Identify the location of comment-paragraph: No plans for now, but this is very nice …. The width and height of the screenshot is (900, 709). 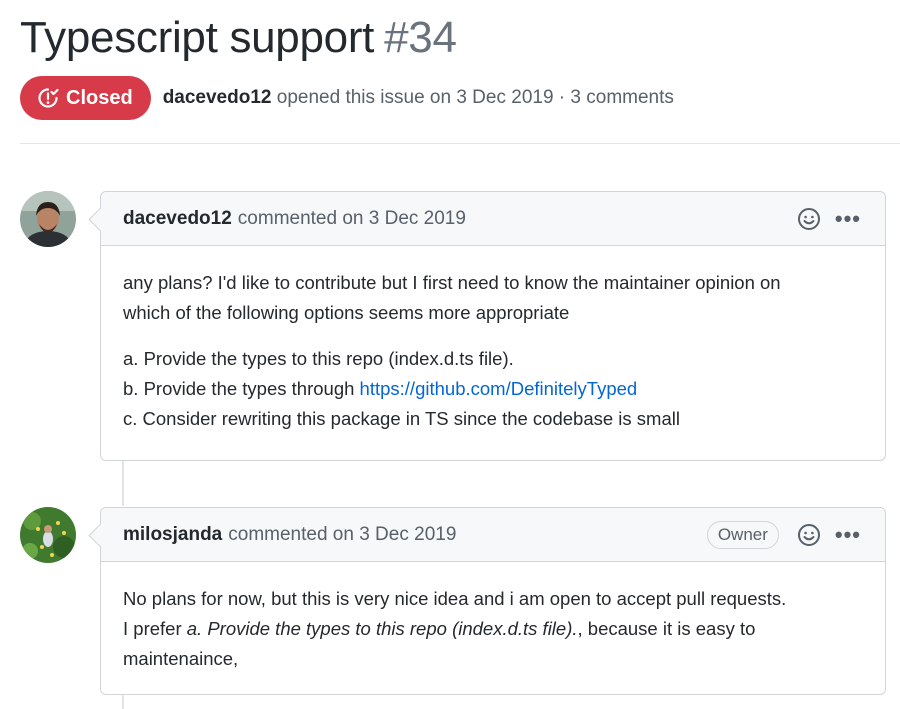
(493, 629).